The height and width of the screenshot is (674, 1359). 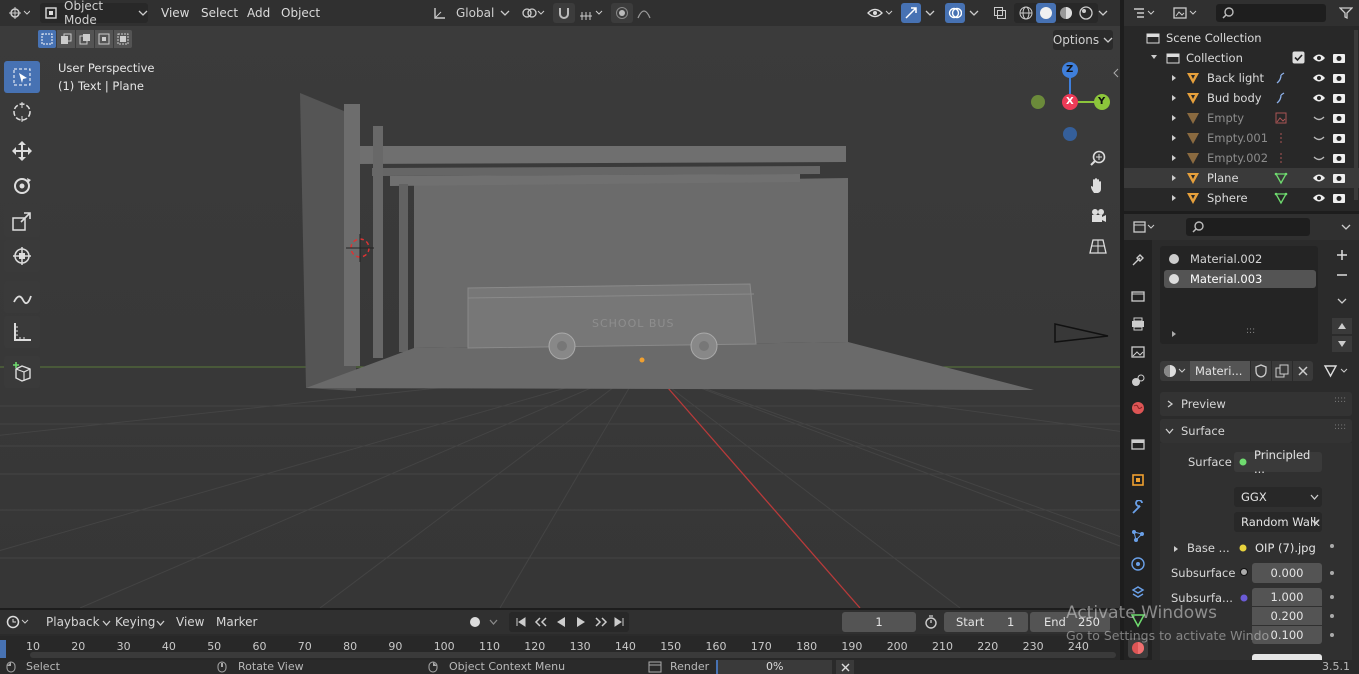 I want to click on overlay-dropdown, so click(x=974, y=13).